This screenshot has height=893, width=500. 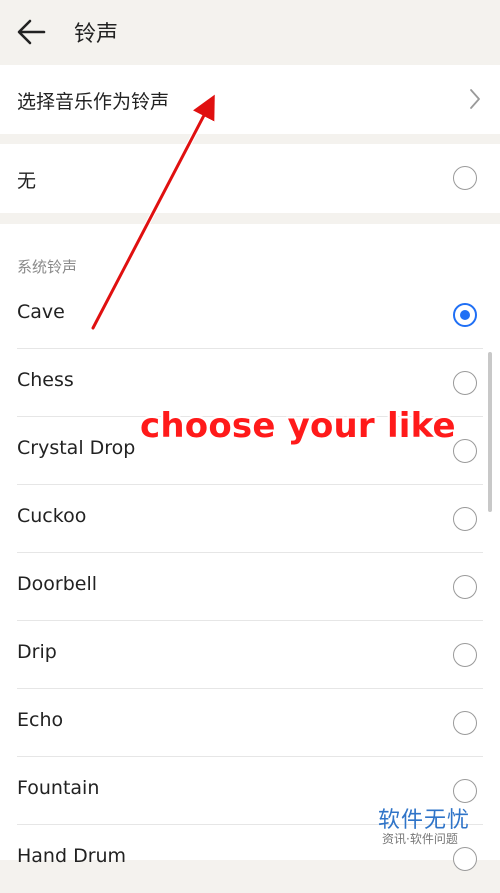 What do you see at coordinates (420, 839) in the screenshot?
I see `watermark-subtitle: 资讯·软件问题` at bounding box center [420, 839].